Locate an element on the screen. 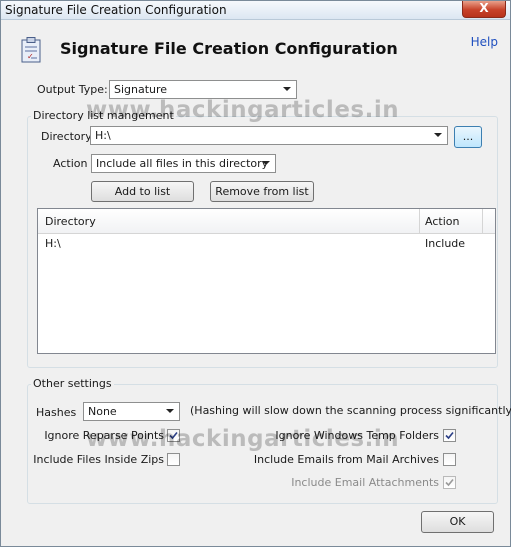 The width and height of the screenshot is (511, 547). column-header-action: Action is located at coordinates (442, 221).